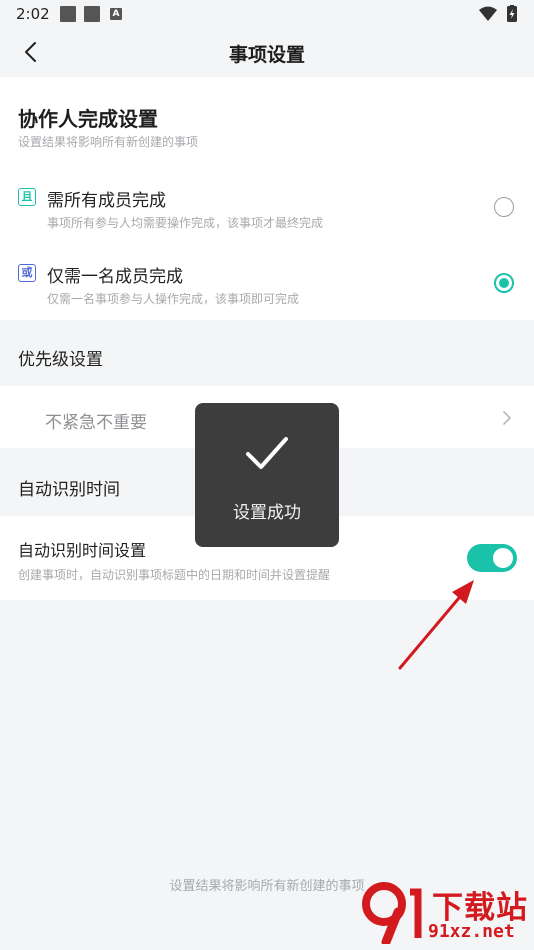 This screenshot has width=534, height=950. What do you see at coordinates (446, 913) in the screenshot?
I see `watermark: 下载站 91xz.net` at bounding box center [446, 913].